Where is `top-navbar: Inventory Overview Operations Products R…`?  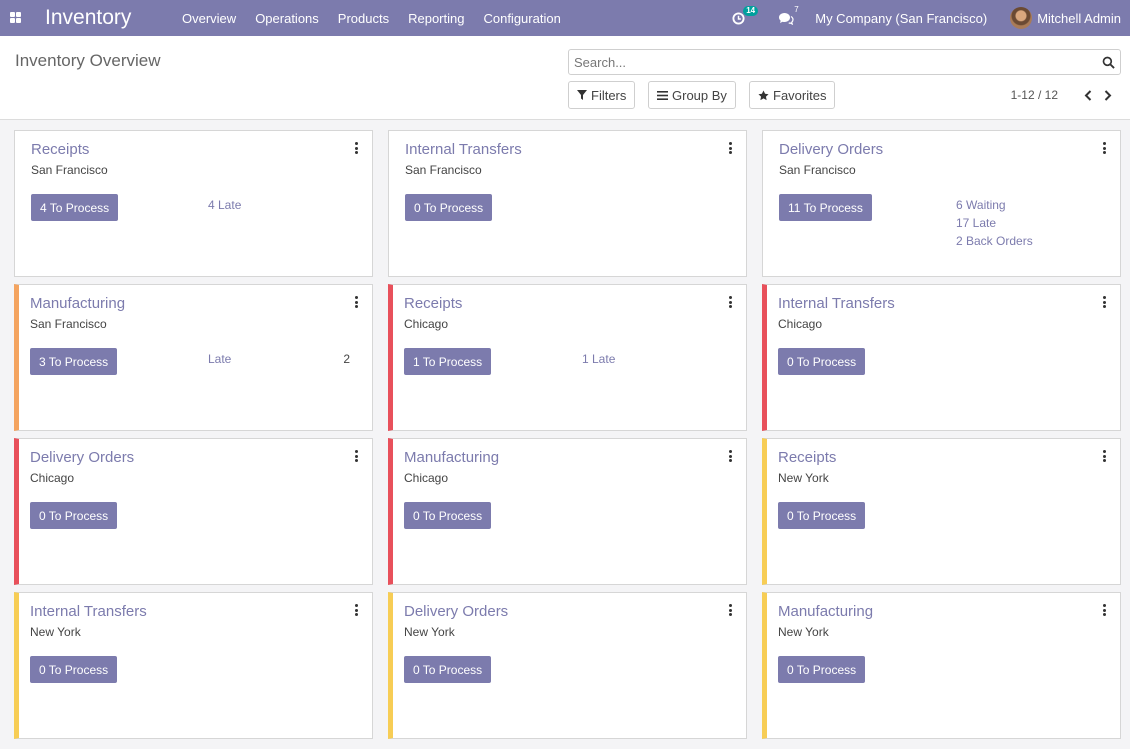 top-navbar: Inventory Overview Operations Products R… is located at coordinates (565, 18).